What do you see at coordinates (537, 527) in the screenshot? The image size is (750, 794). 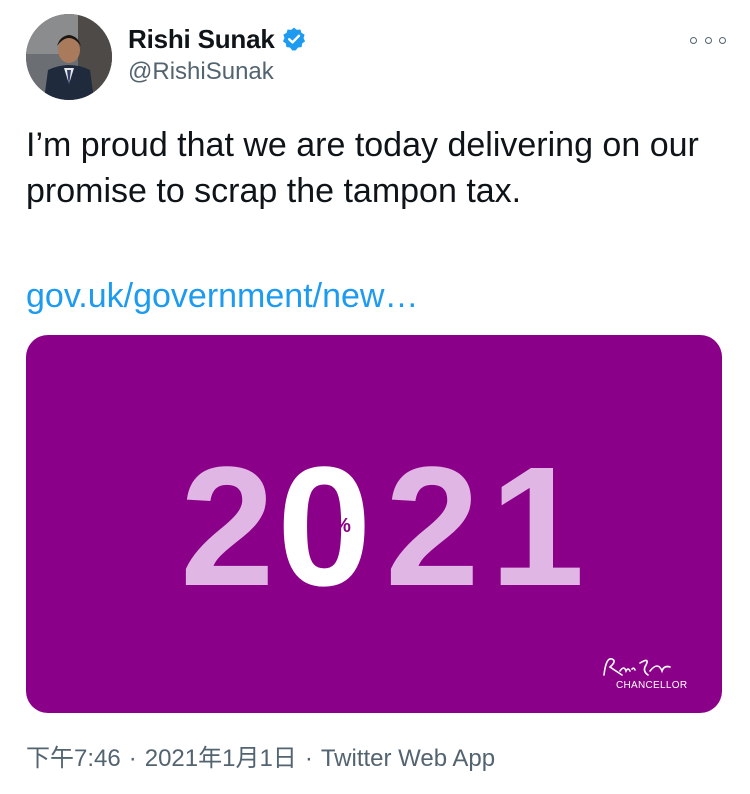 I see `year-digit: 1` at bounding box center [537, 527].